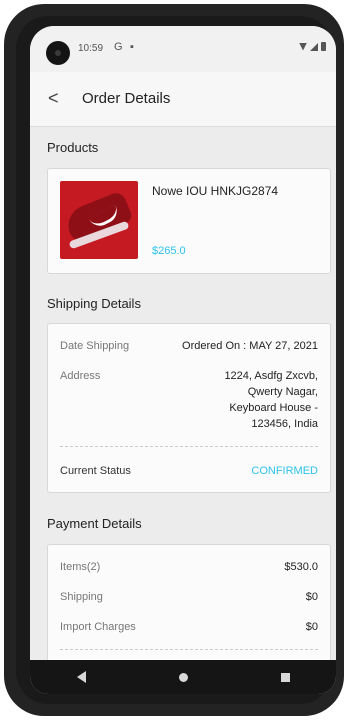 The width and height of the screenshot is (350, 720). I want to click on status-badge: CONFIRMED, so click(284, 471).